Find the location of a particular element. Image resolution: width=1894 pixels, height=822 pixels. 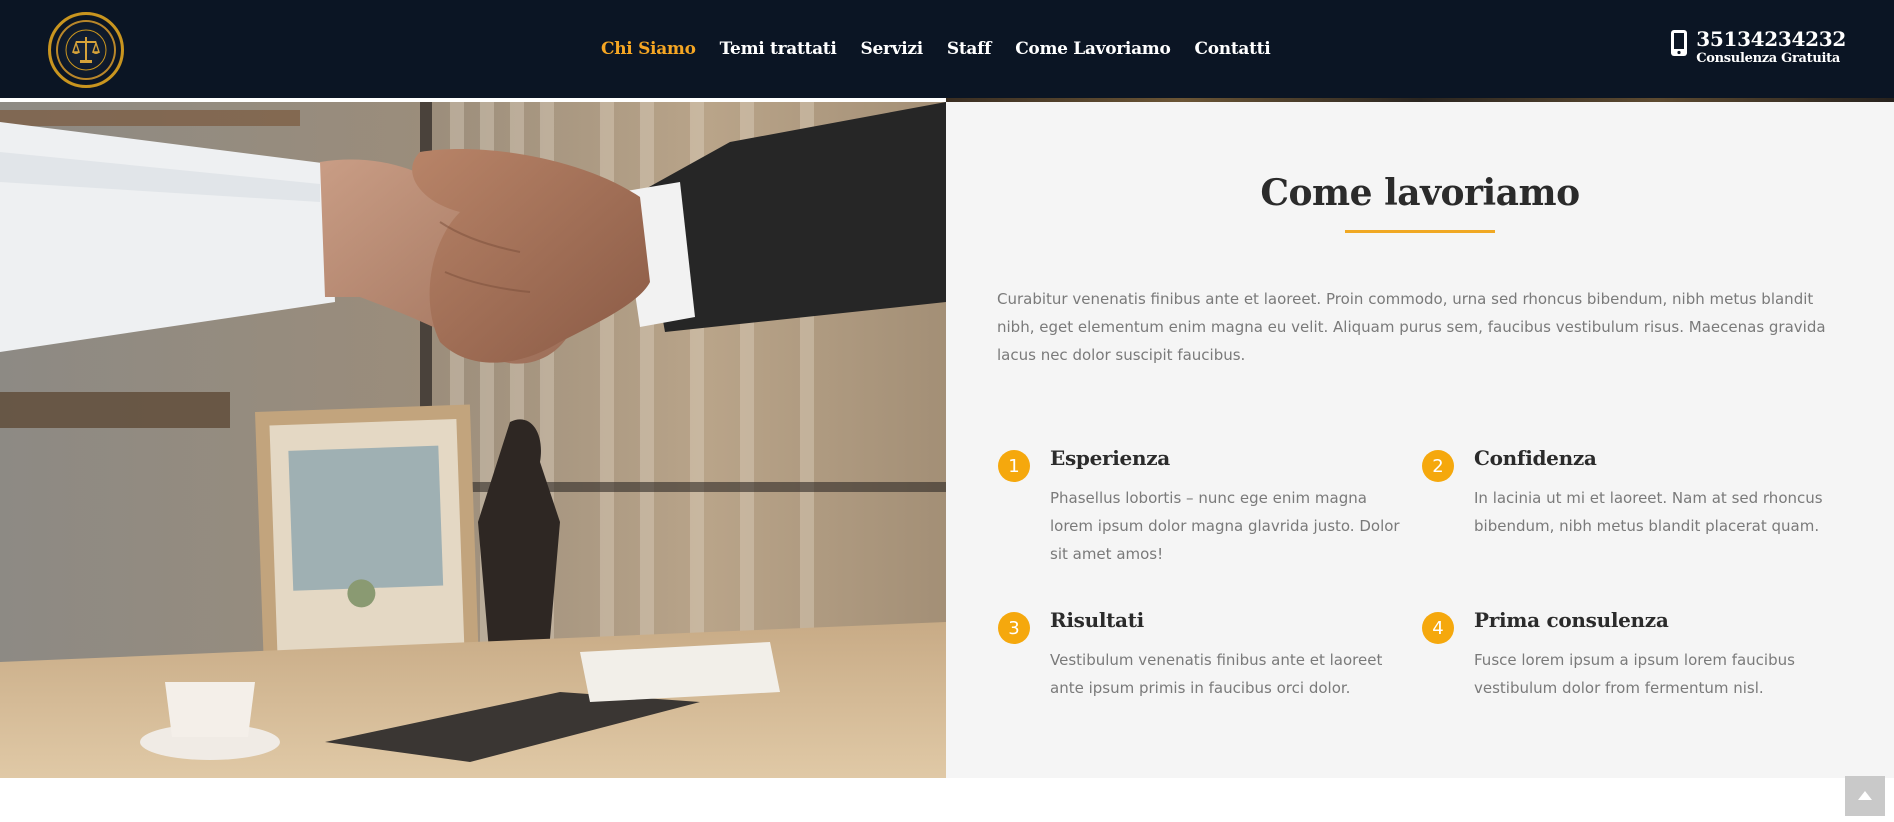

nav-chi-siamo: Chi Siamo is located at coordinates (648, 49).